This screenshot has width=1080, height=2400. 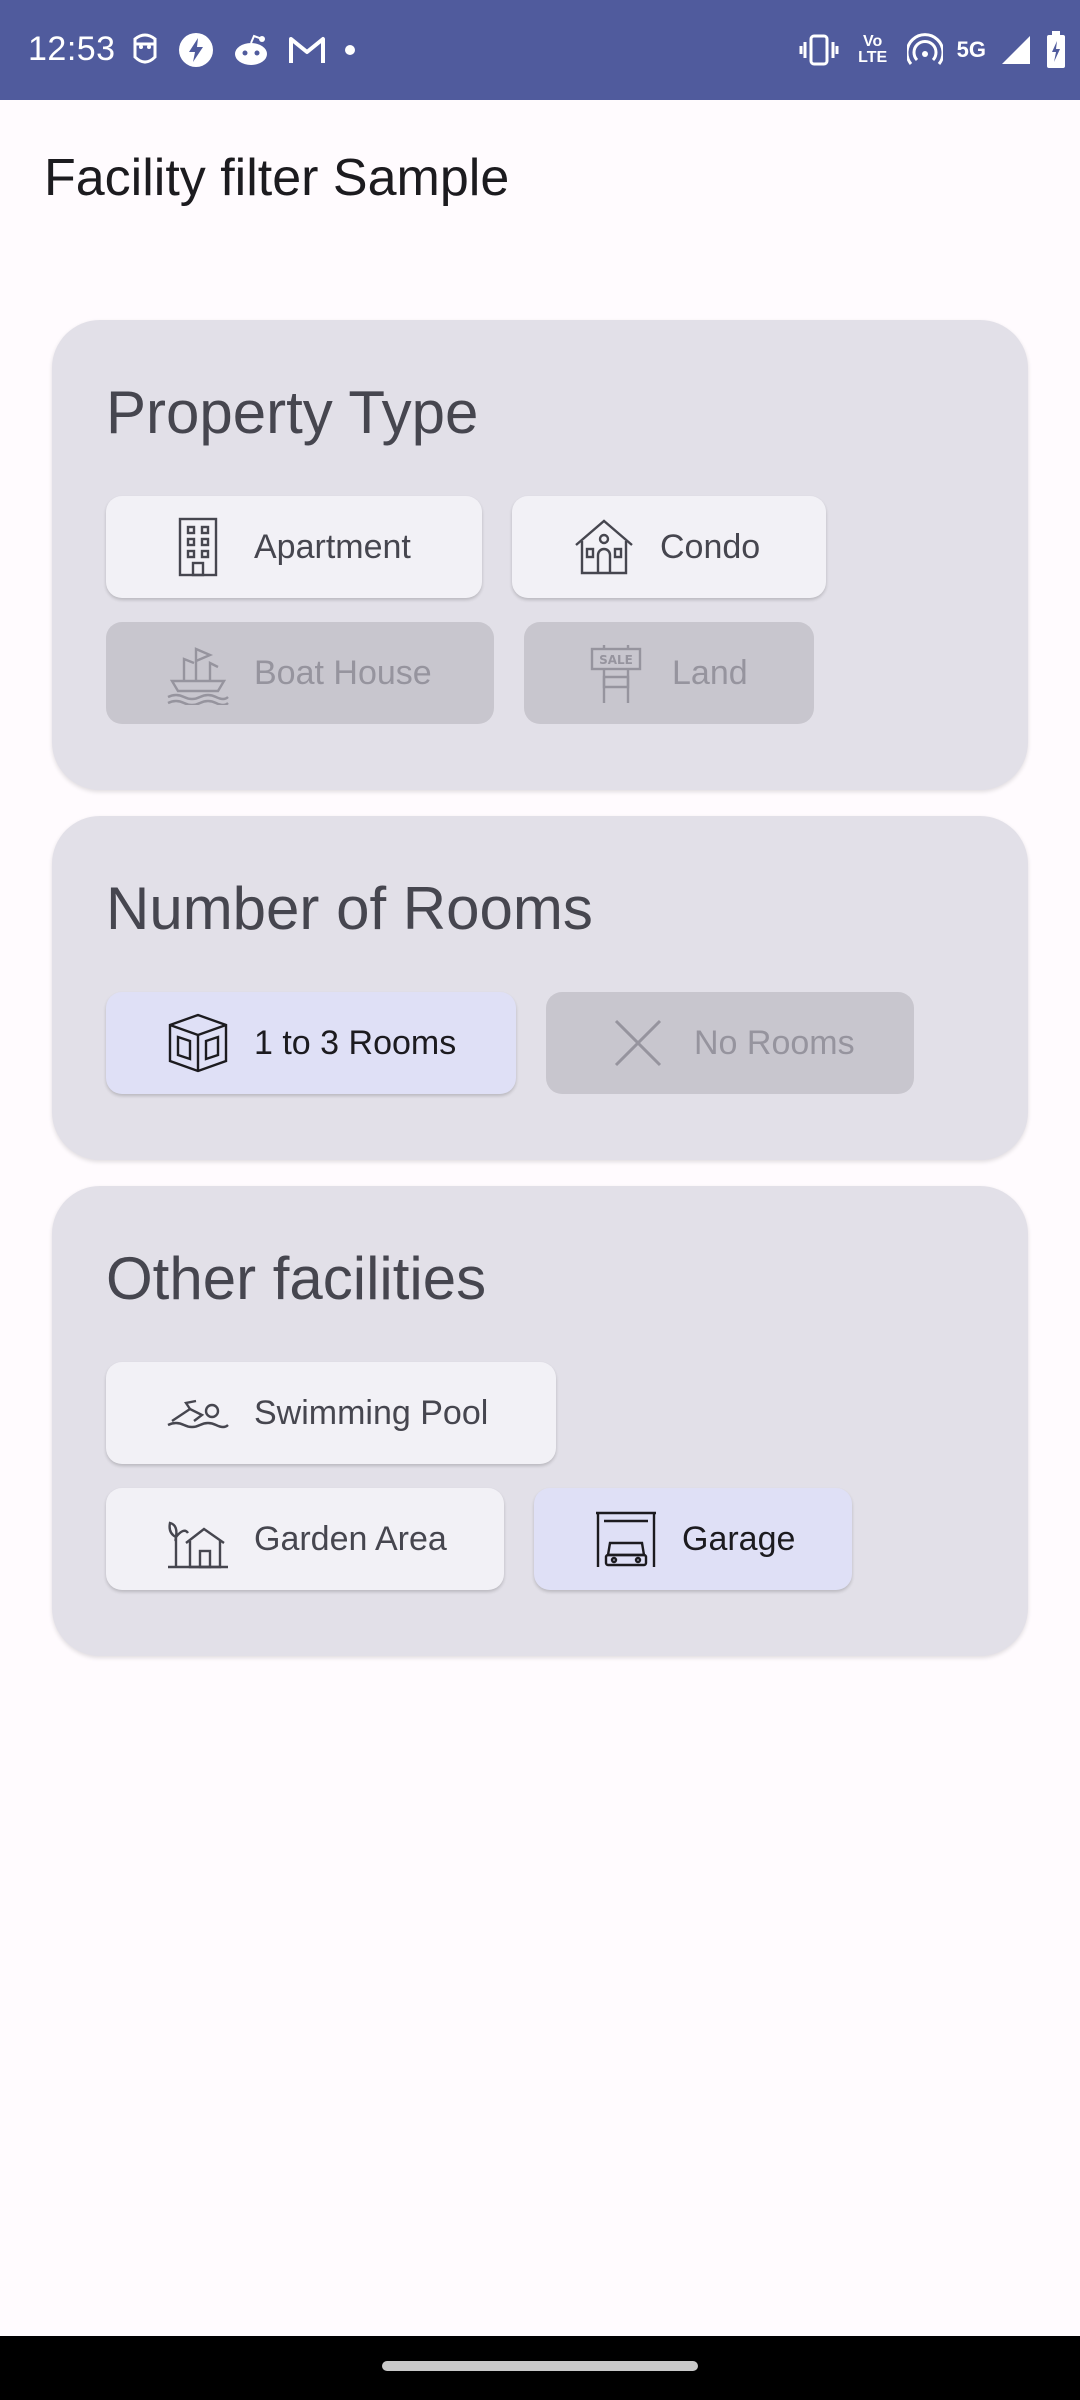 I want to click on chip-1-to-3-rooms: 1 to 3 Rooms, so click(x=311, y=1043).